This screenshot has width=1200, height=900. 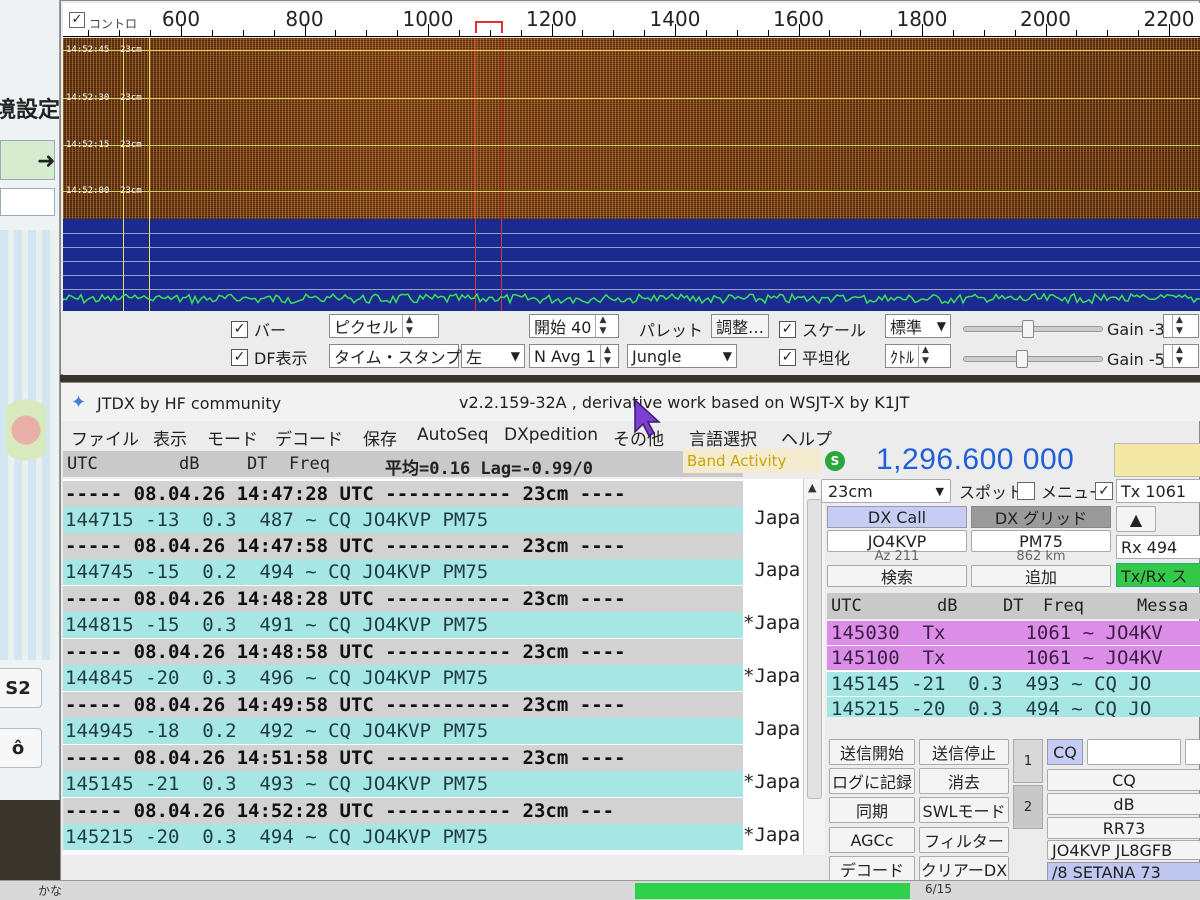 What do you see at coordinates (21, 748) in the screenshot?
I see `background-button-b: ô` at bounding box center [21, 748].